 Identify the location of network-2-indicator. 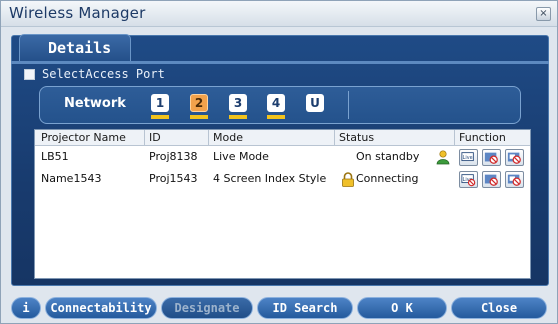
(199, 117).